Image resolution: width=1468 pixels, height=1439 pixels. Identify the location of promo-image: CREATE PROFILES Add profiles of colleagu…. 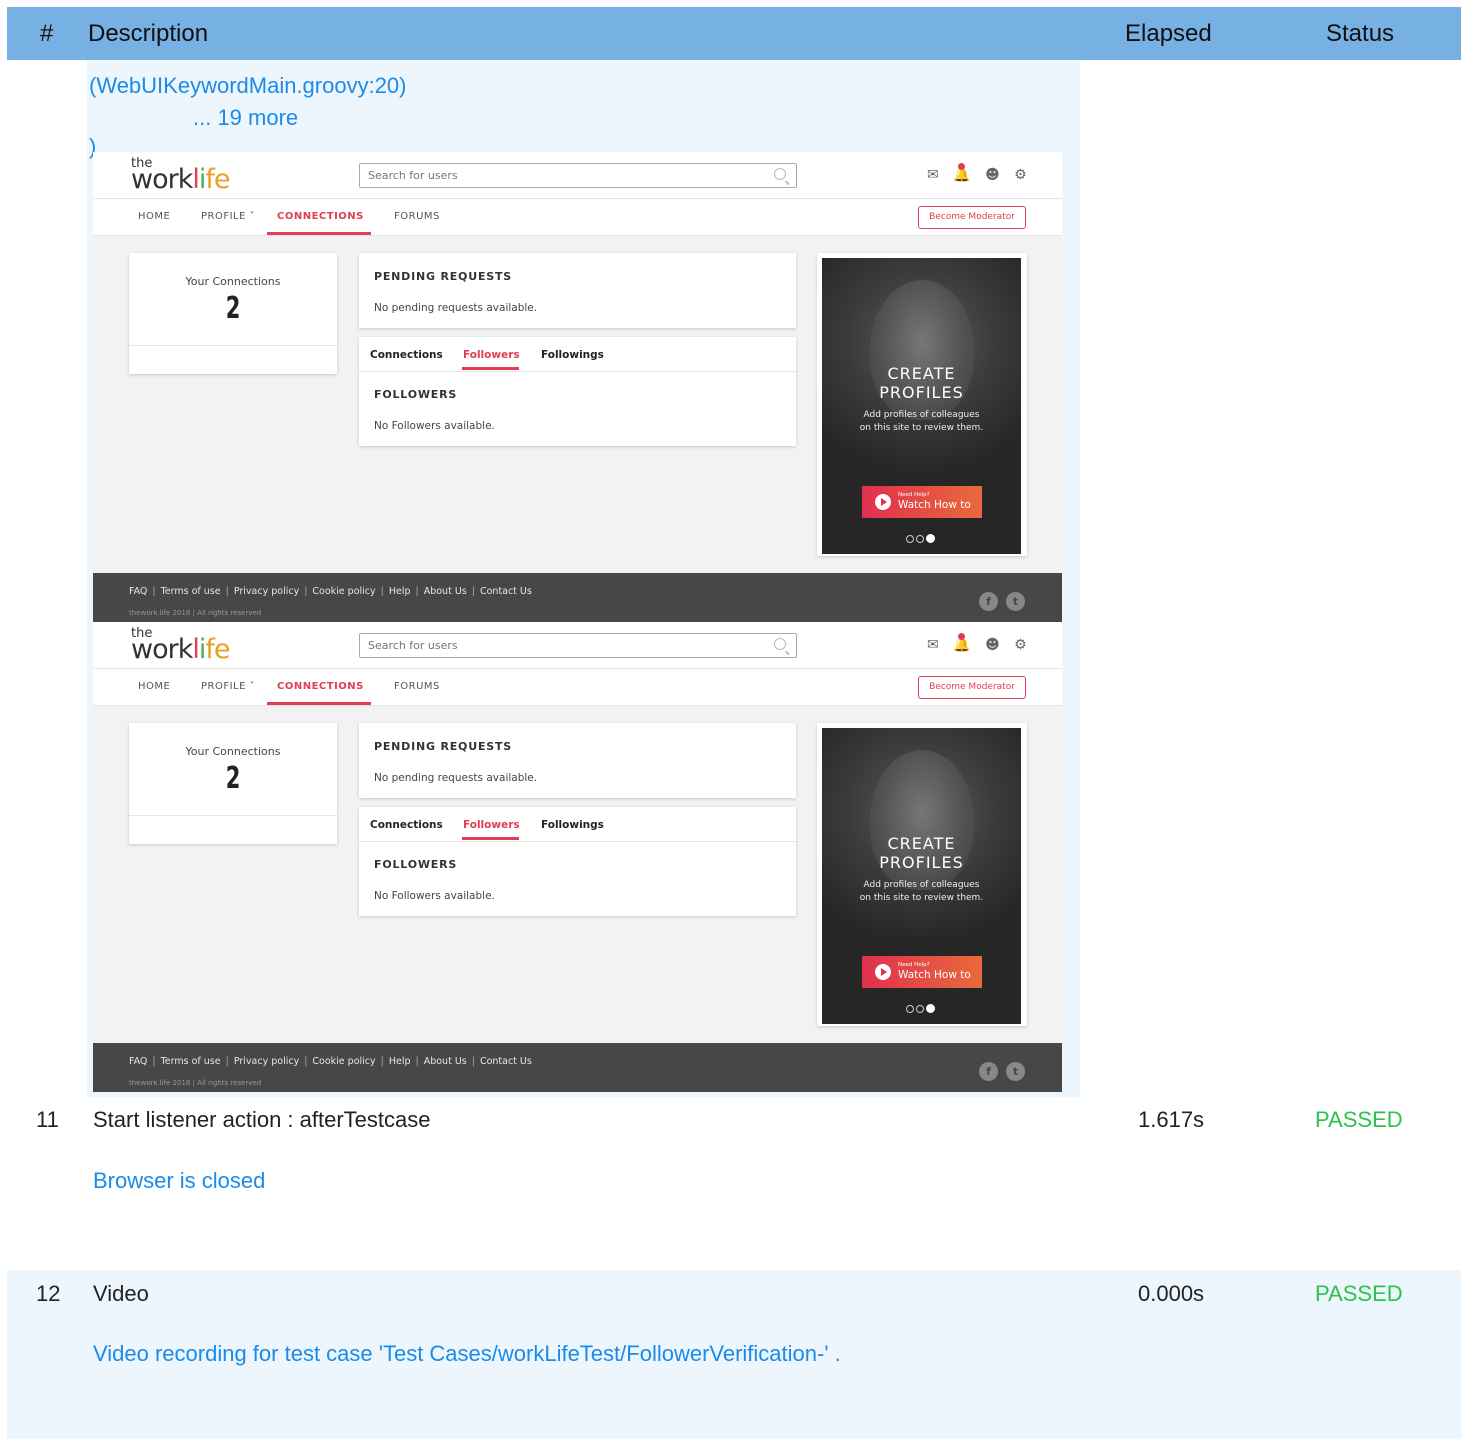
(921, 406).